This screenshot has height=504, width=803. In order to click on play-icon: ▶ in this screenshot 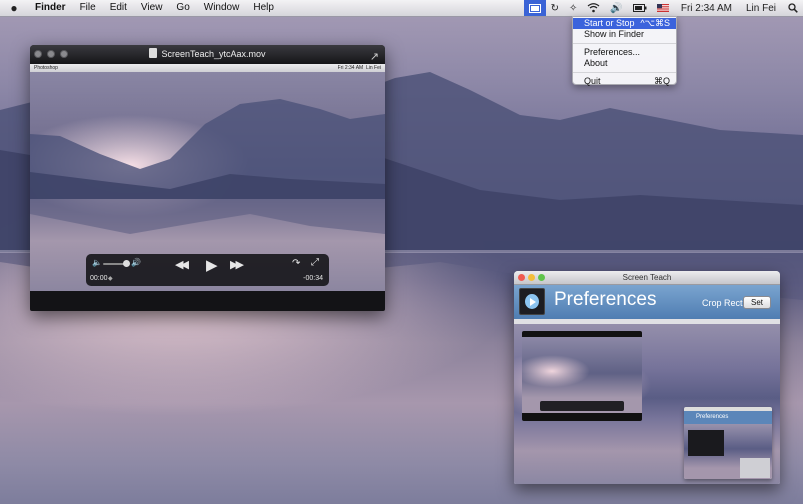, I will do `click(212, 265)`.